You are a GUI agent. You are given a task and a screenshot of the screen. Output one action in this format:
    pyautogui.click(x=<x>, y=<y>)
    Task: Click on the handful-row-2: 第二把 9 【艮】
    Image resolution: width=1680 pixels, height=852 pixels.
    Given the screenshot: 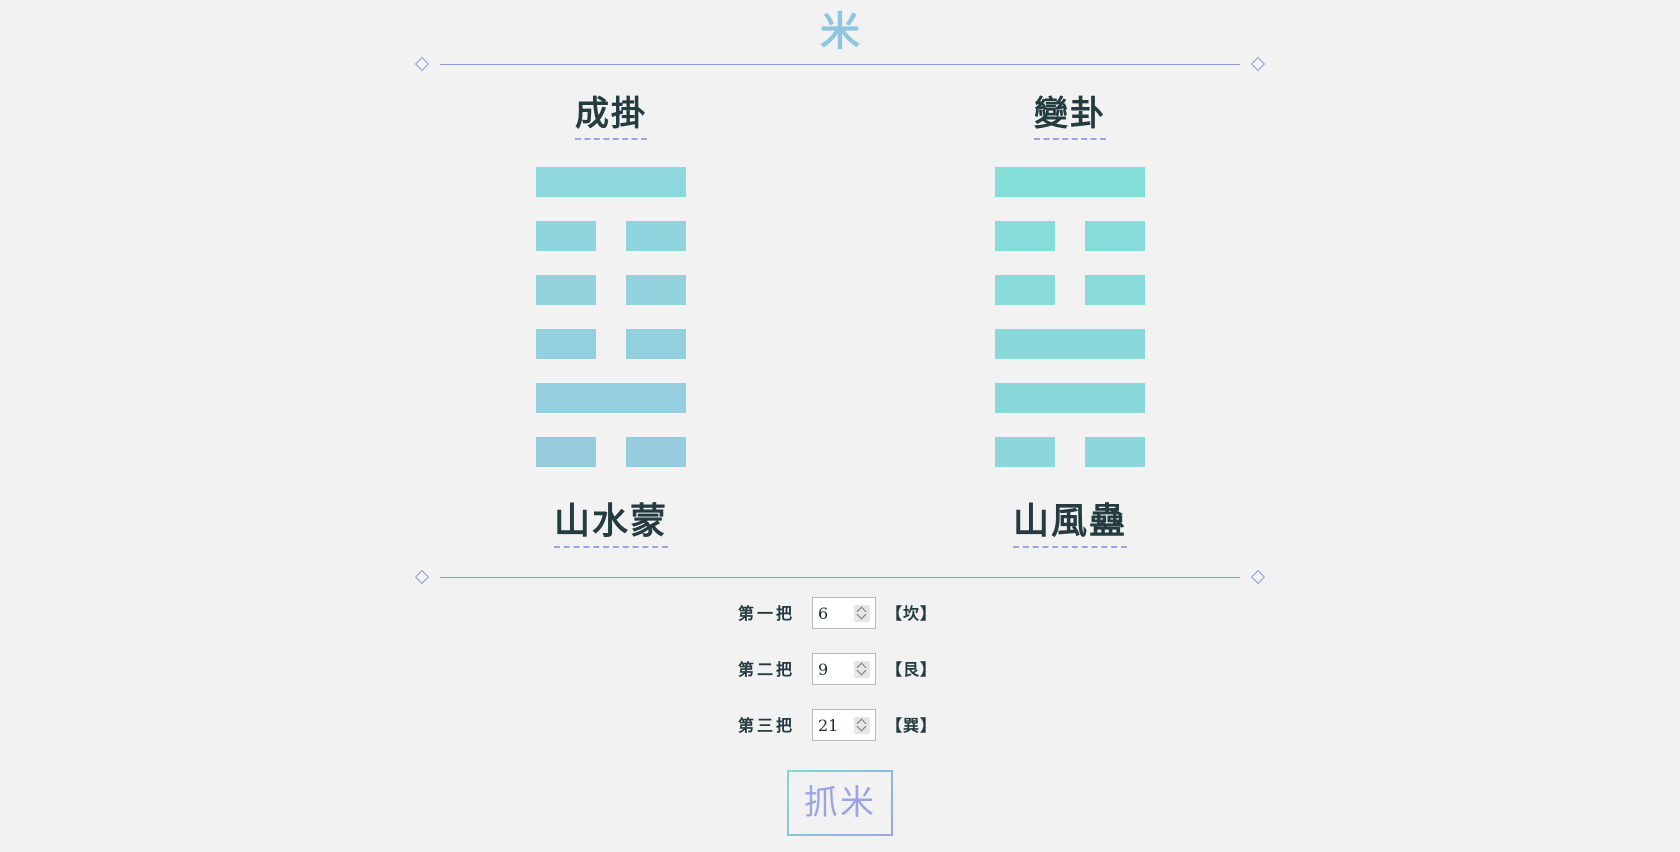 What is the action you would take?
    pyautogui.click(x=858, y=670)
    